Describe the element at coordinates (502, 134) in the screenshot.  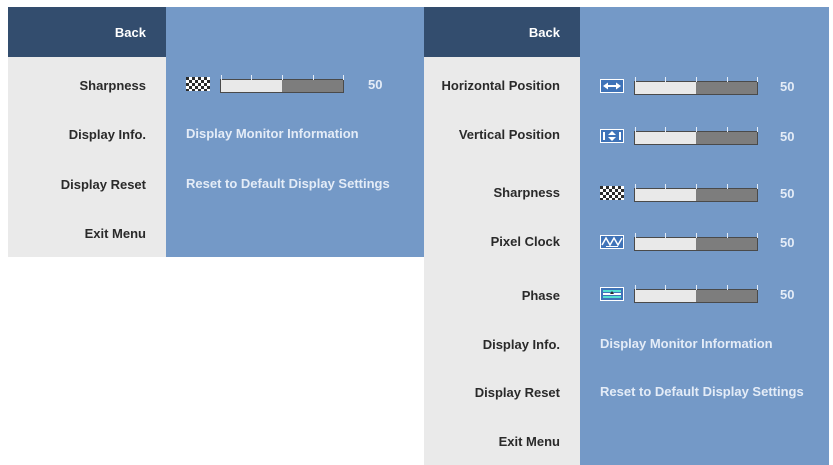
I see `menu-item-vertical-position: Vertical Position` at that location.